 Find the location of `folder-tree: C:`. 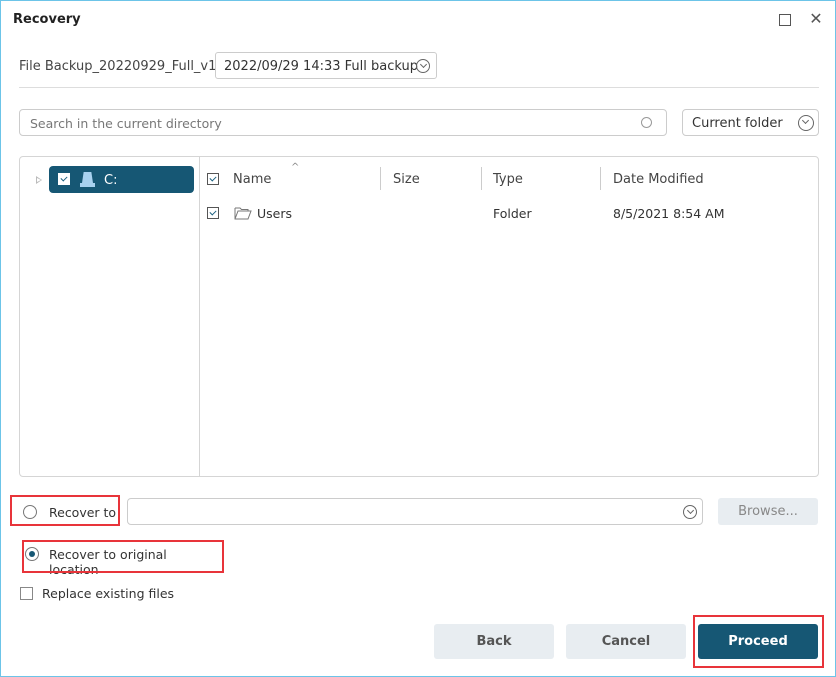

folder-tree: C: is located at coordinates (110, 316).